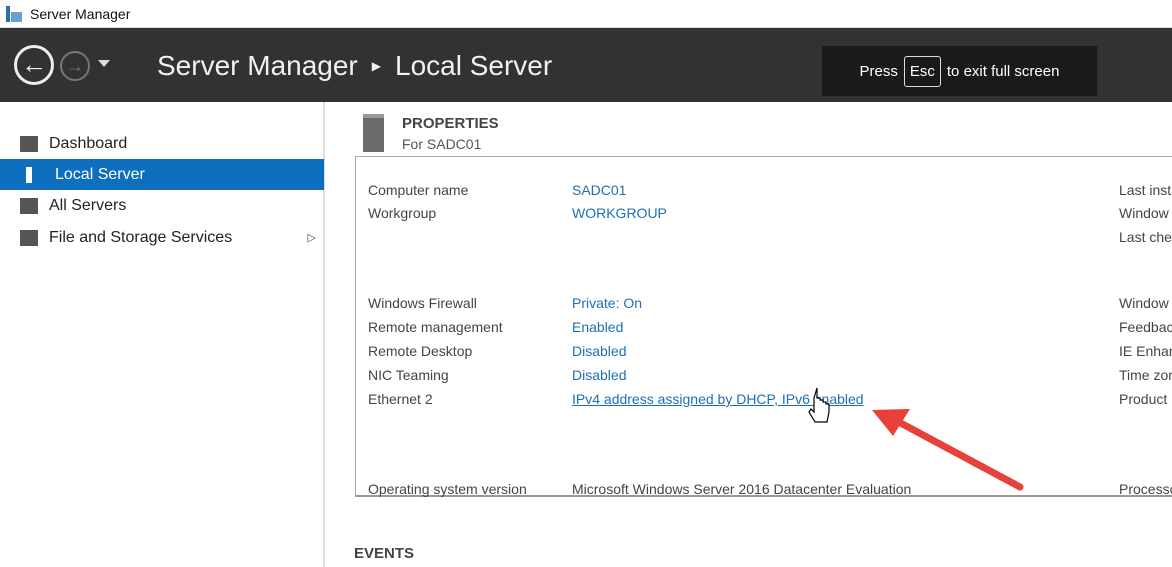 Image resolution: width=1172 pixels, height=567 pixels. What do you see at coordinates (916, 439) in the screenshot?
I see `annotation-arrow-icon` at bounding box center [916, 439].